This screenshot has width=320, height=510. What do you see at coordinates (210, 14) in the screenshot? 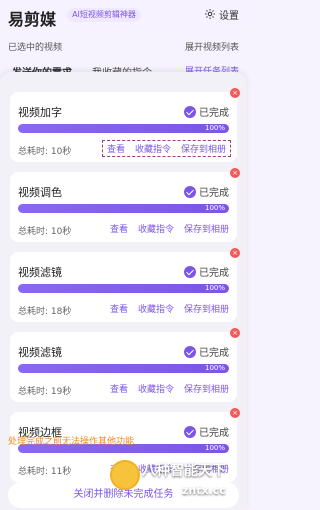
I see `gear-icon` at bounding box center [210, 14].